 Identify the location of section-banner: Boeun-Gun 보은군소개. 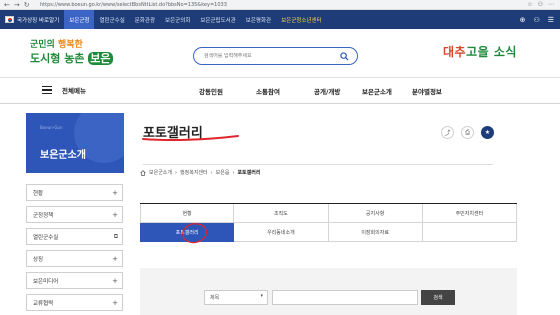
(75, 143).